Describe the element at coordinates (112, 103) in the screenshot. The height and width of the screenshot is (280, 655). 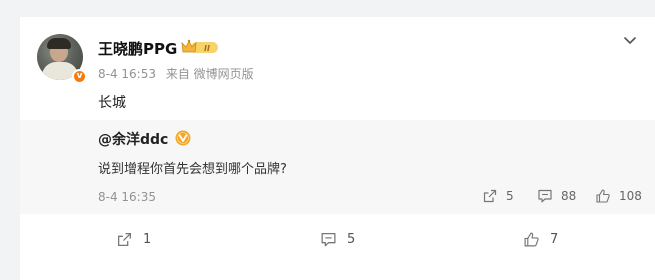
I see `post-content: 长城` at that location.